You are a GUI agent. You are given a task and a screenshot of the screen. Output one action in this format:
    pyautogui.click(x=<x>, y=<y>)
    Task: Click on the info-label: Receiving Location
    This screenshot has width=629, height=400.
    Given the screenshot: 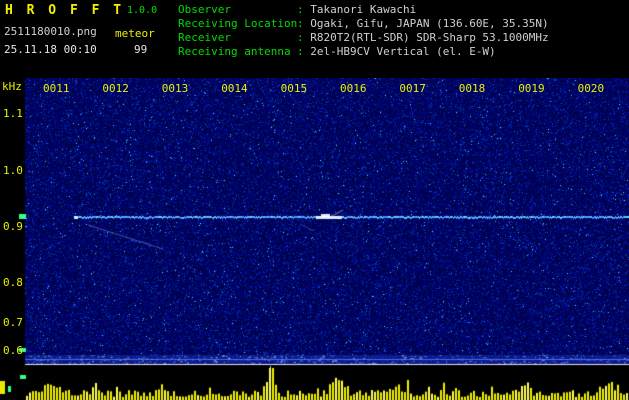 What is the action you would take?
    pyautogui.click(x=238, y=23)
    